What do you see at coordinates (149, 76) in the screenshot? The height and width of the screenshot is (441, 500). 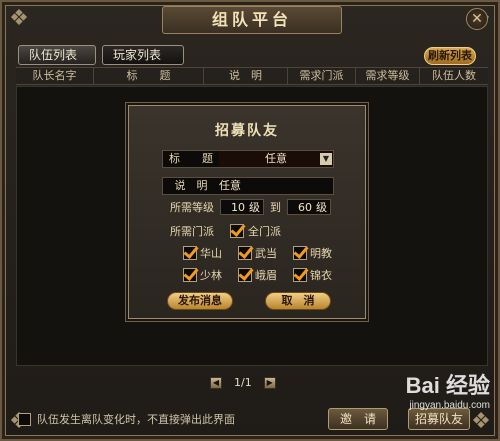 I see `column-header-title: 标 题` at bounding box center [149, 76].